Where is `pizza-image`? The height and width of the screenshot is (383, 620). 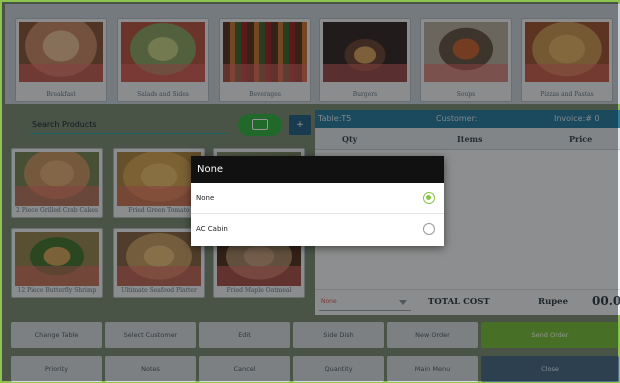
pizza-image is located at coordinates (567, 52).